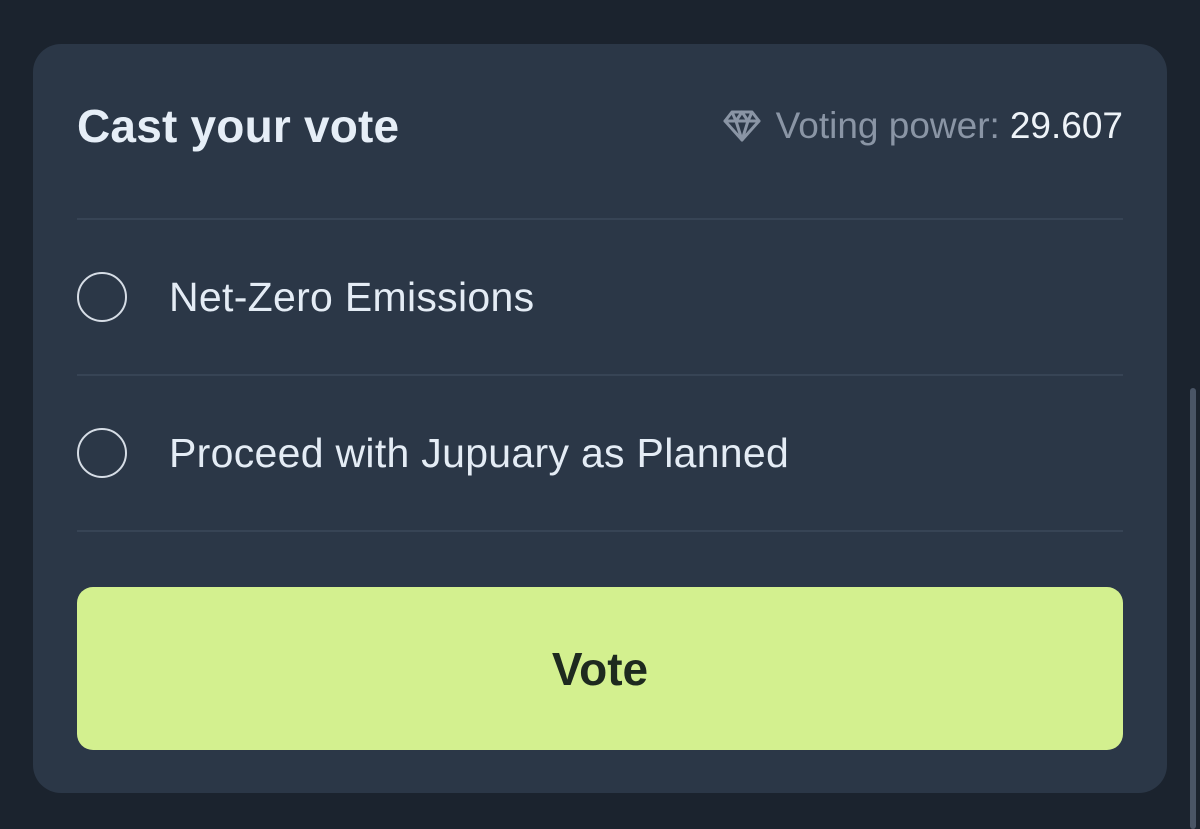 The width and height of the screenshot is (1200, 829). I want to click on voting-power-value: 29.607, so click(1066, 125).